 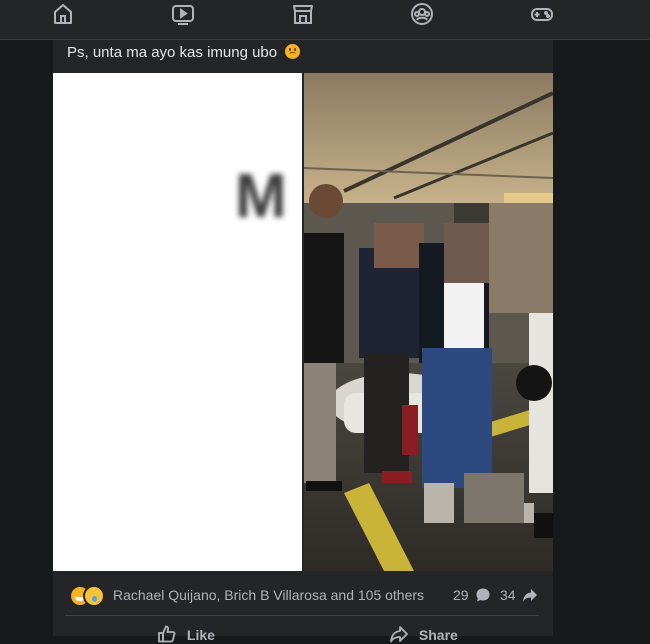 I want to click on share-arrow-icon, so click(x=530, y=595).